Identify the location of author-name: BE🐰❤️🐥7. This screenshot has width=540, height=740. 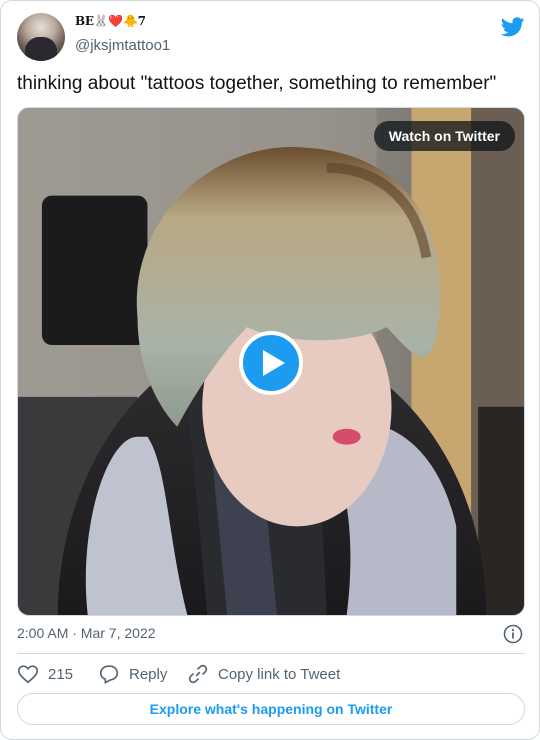
(110, 24).